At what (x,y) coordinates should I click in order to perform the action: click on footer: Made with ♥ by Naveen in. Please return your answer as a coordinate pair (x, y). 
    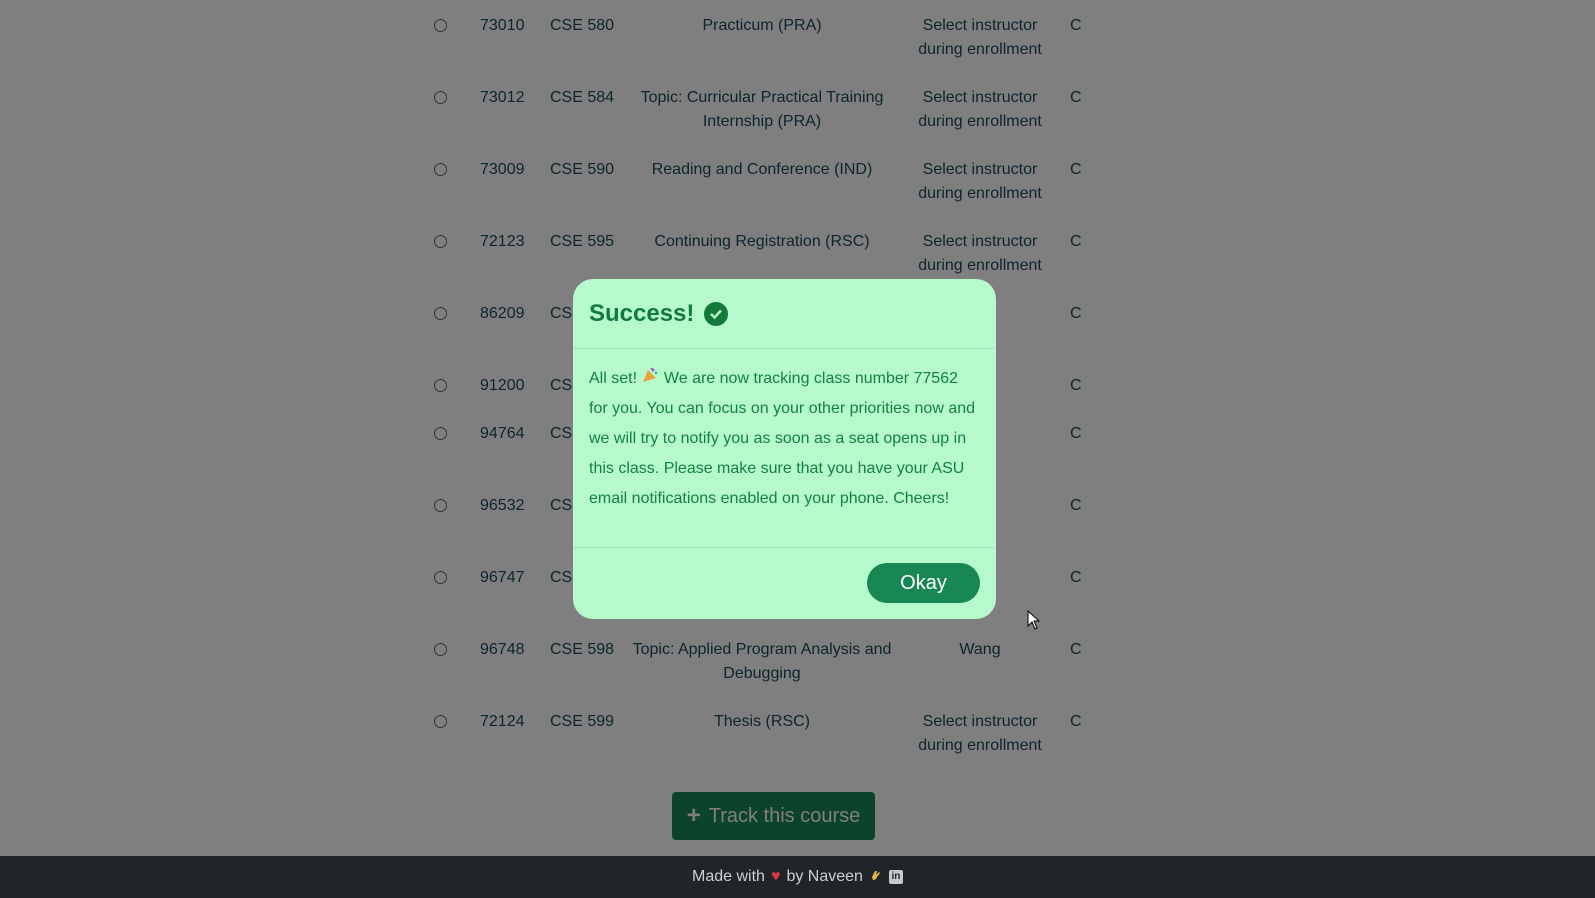
    Looking at the image, I should click on (797, 877).